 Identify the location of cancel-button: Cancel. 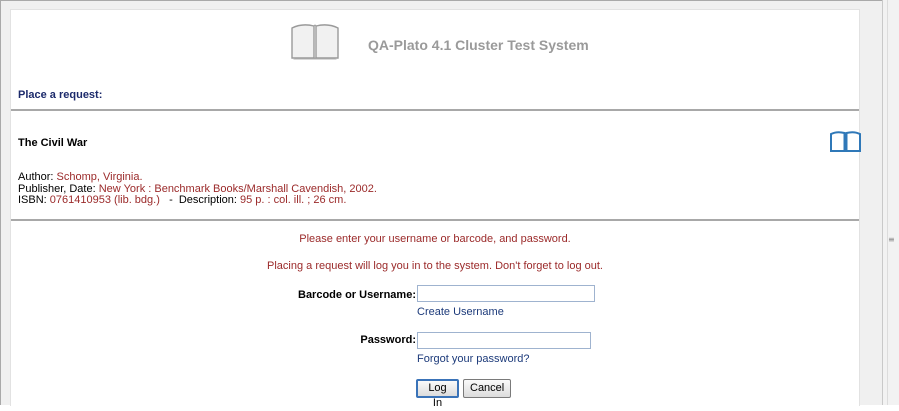
(487, 388).